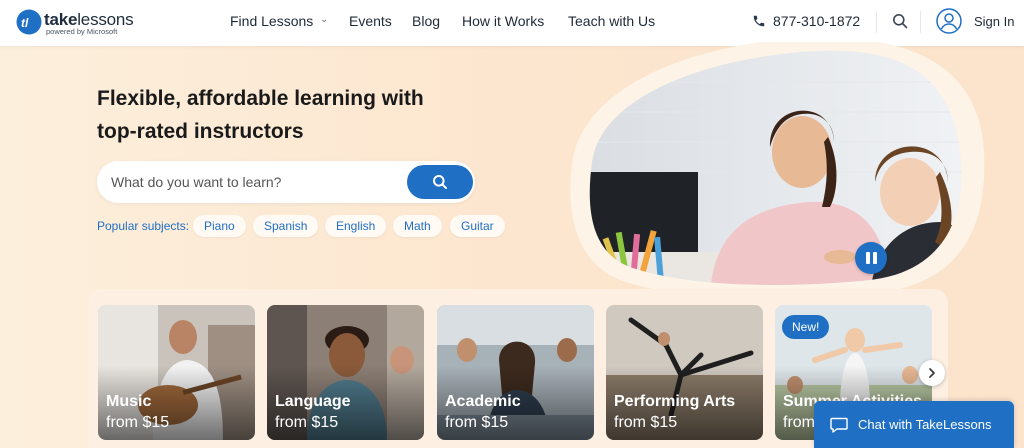 This screenshot has width=1024, height=448. Describe the element at coordinates (251, 182) in the screenshot. I see `search-input` at that location.